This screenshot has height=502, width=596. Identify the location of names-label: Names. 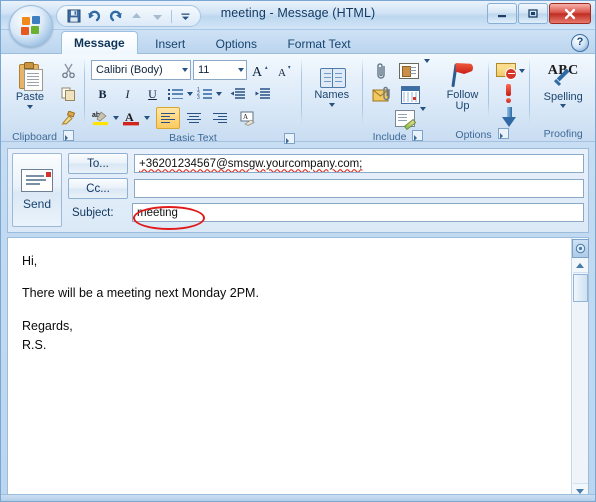
(332, 95).